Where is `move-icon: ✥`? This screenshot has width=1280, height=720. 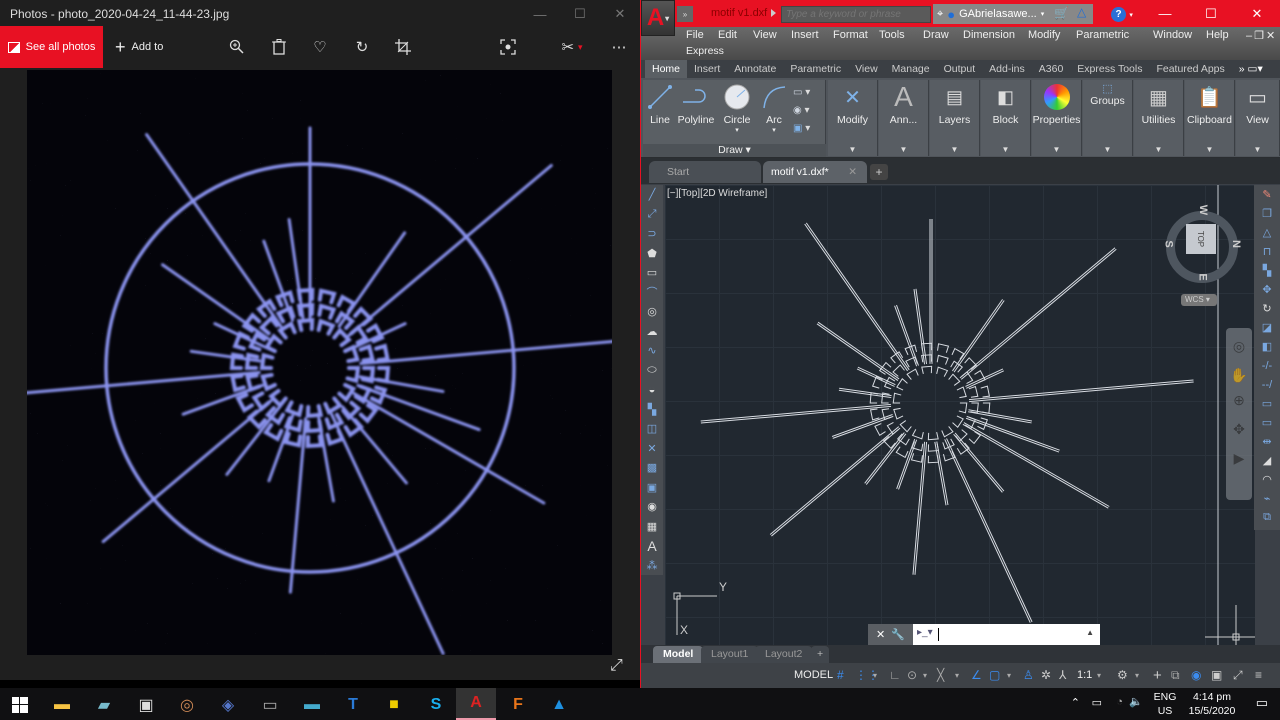 move-icon: ✥ is located at coordinates (1267, 289).